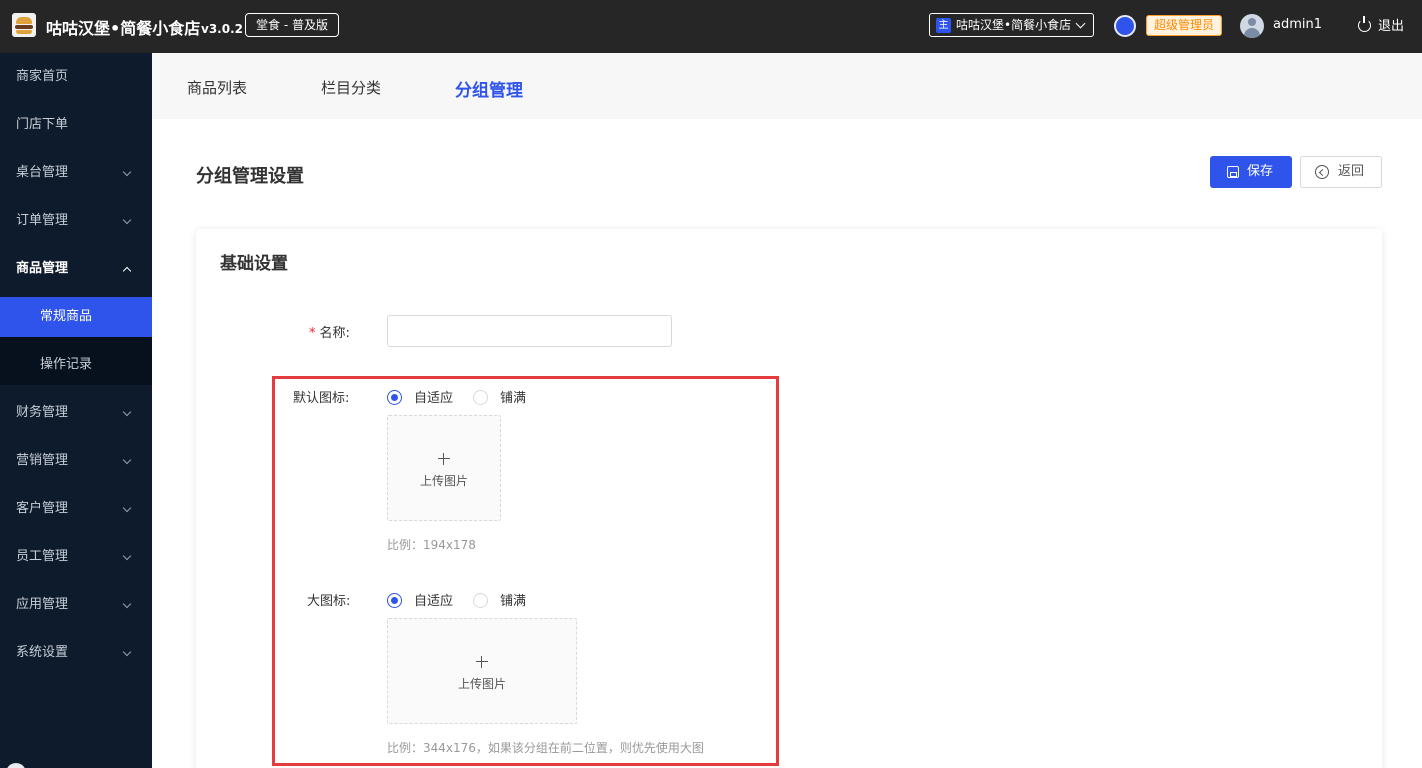 This screenshot has height=768, width=1422. Describe the element at coordinates (42, 460) in the screenshot. I see `sidebar-item-label: 营销管理` at that location.